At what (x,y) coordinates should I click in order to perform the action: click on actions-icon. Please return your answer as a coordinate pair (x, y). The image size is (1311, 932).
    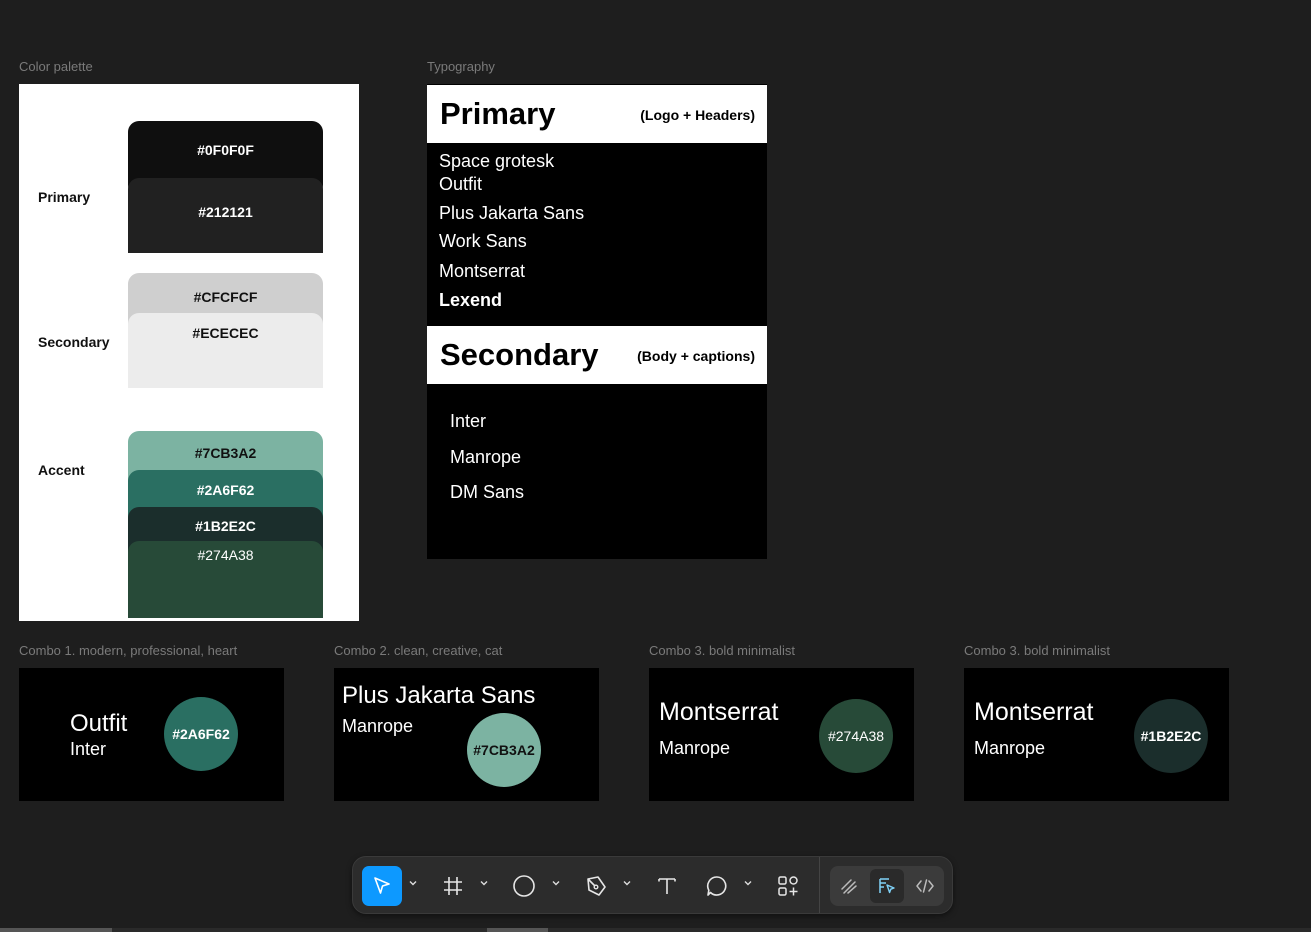
    Looking at the image, I should click on (788, 886).